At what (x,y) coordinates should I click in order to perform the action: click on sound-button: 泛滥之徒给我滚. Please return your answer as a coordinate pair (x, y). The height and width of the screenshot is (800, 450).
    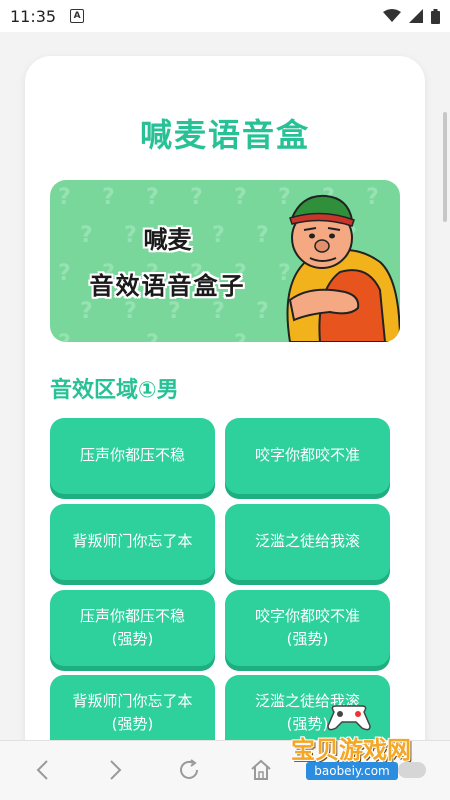
    Looking at the image, I should click on (307, 542).